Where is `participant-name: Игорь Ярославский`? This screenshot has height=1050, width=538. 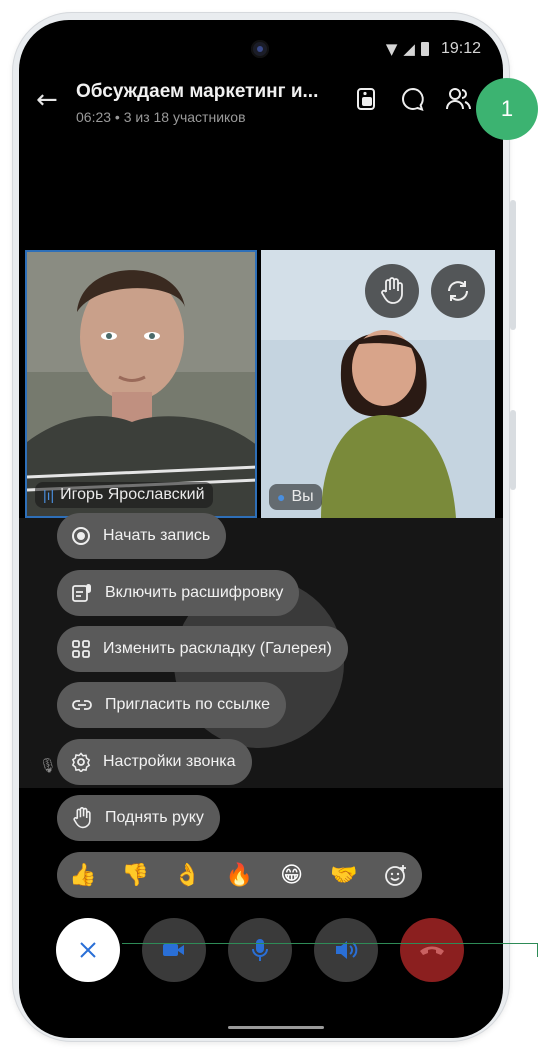
participant-name: Игорь Ярославский is located at coordinates (132, 494).